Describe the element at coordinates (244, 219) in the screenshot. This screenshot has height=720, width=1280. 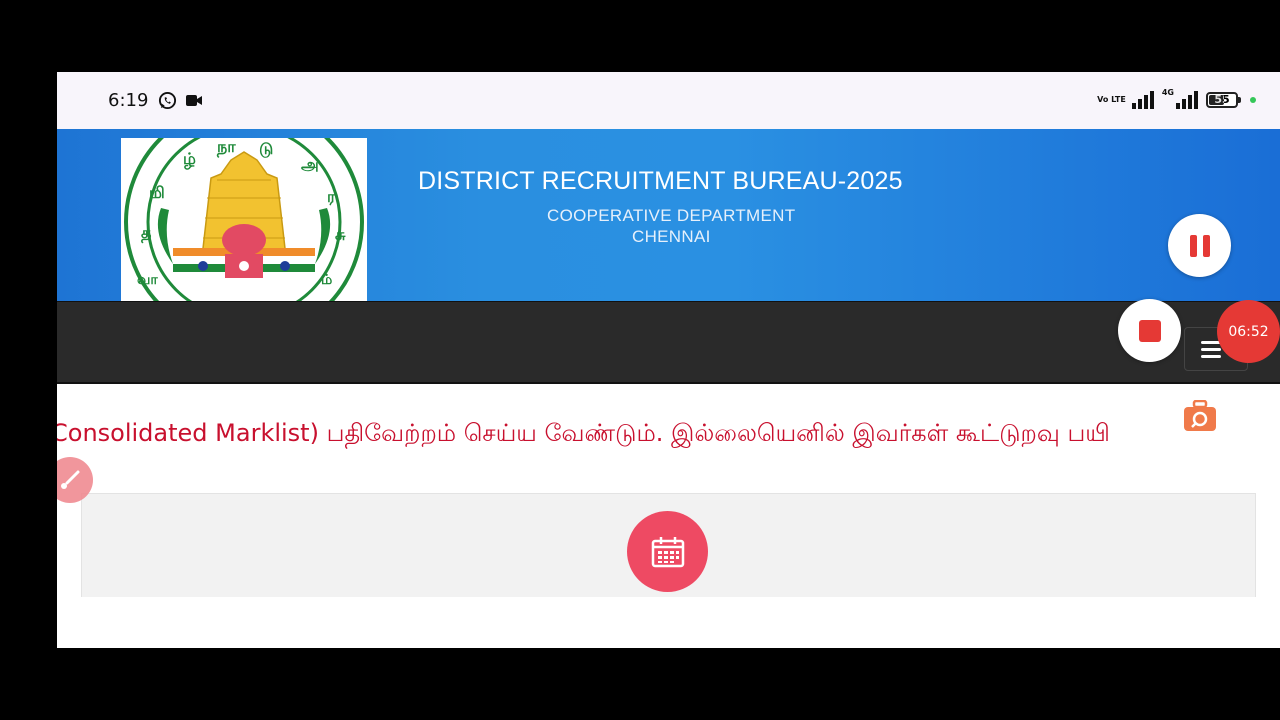
I see `tamil-nadu-emblem: த மி ழ் நா டு அ ர சு வா ம்` at that location.